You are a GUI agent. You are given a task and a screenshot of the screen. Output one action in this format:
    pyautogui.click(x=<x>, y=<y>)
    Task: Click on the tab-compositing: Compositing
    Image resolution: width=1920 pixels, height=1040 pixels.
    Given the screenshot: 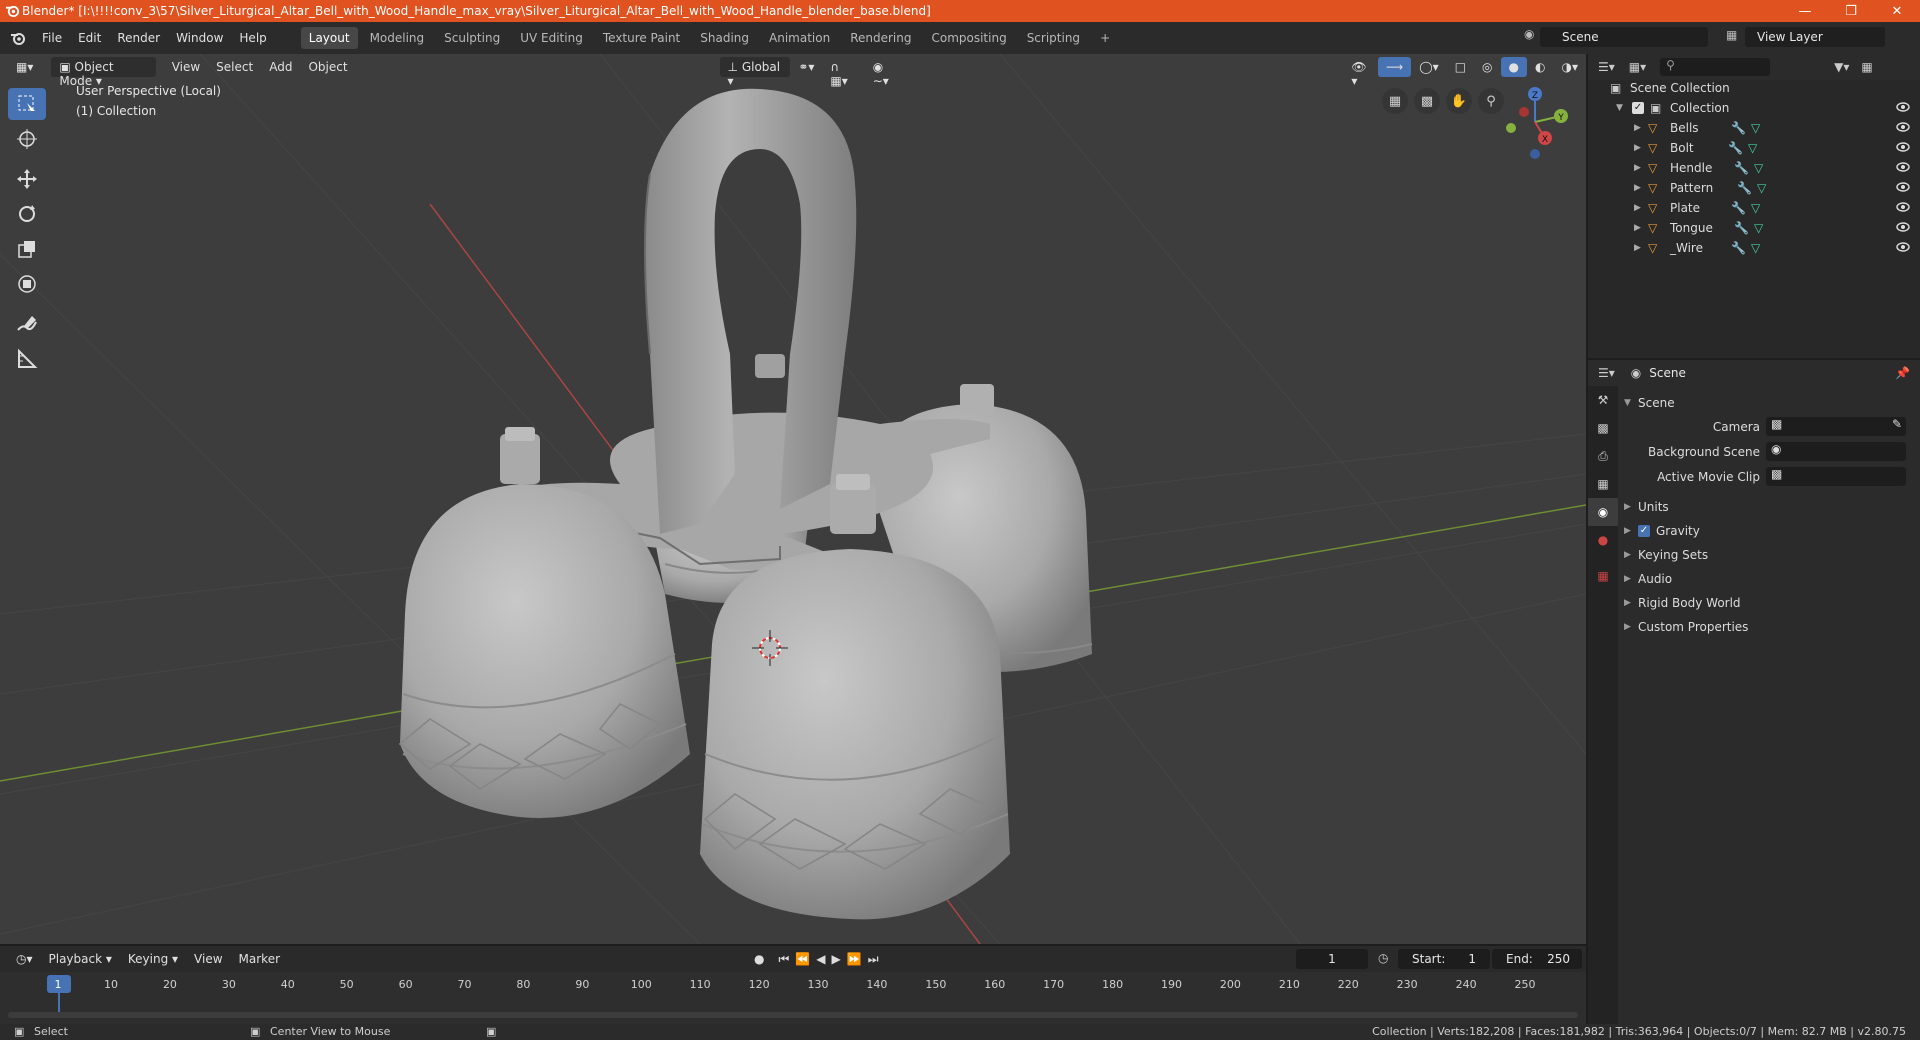 What is the action you would take?
    pyautogui.click(x=968, y=38)
    